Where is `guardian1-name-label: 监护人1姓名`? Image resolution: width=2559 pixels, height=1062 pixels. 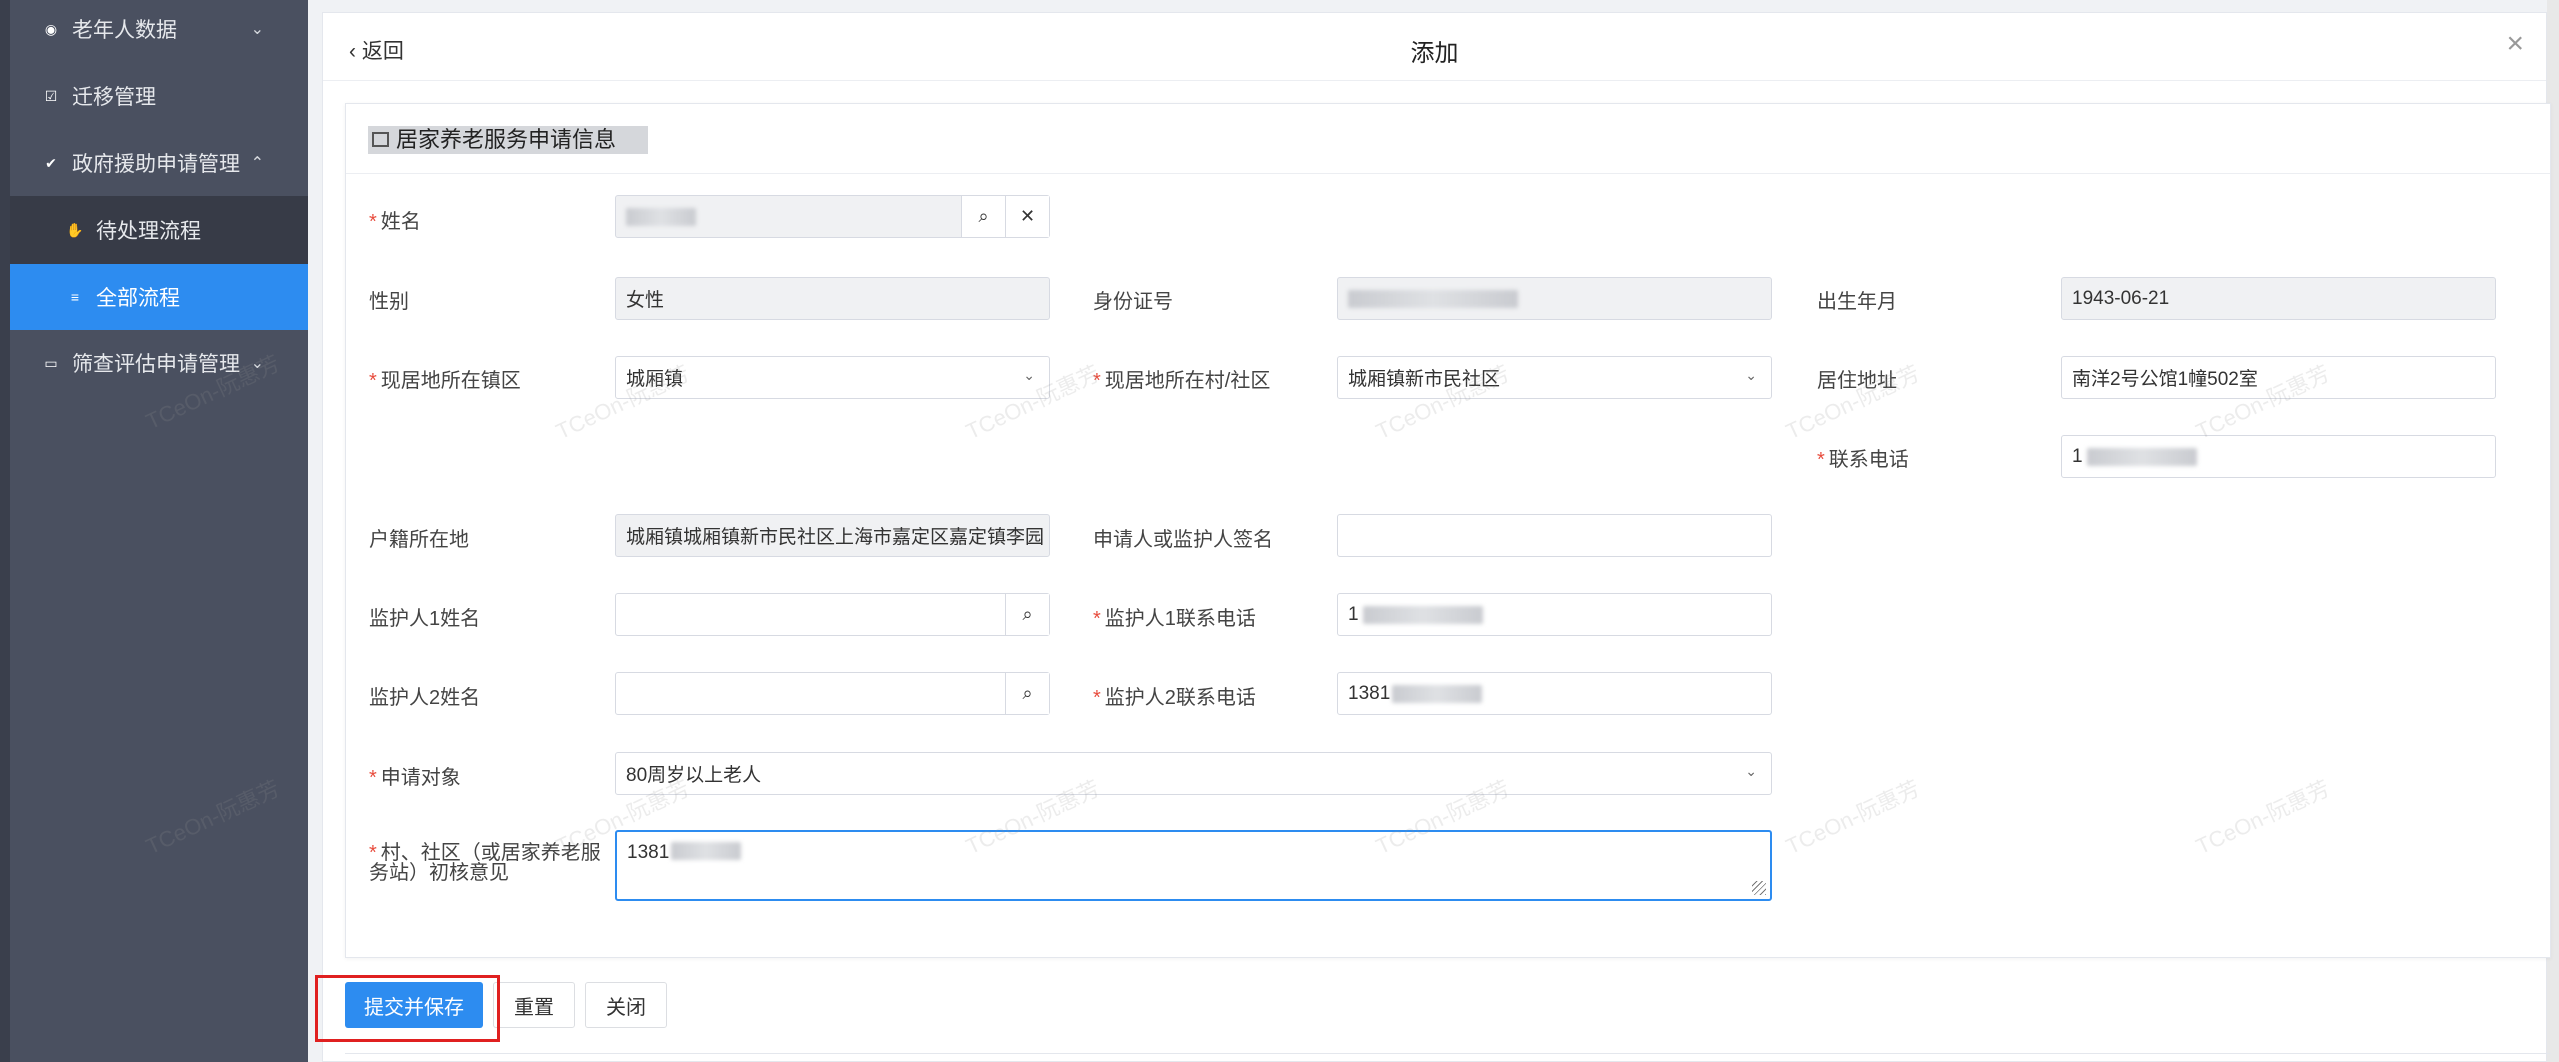 guardian1-name-label: 监护人1姓名 is located at coordinates (425, 619).